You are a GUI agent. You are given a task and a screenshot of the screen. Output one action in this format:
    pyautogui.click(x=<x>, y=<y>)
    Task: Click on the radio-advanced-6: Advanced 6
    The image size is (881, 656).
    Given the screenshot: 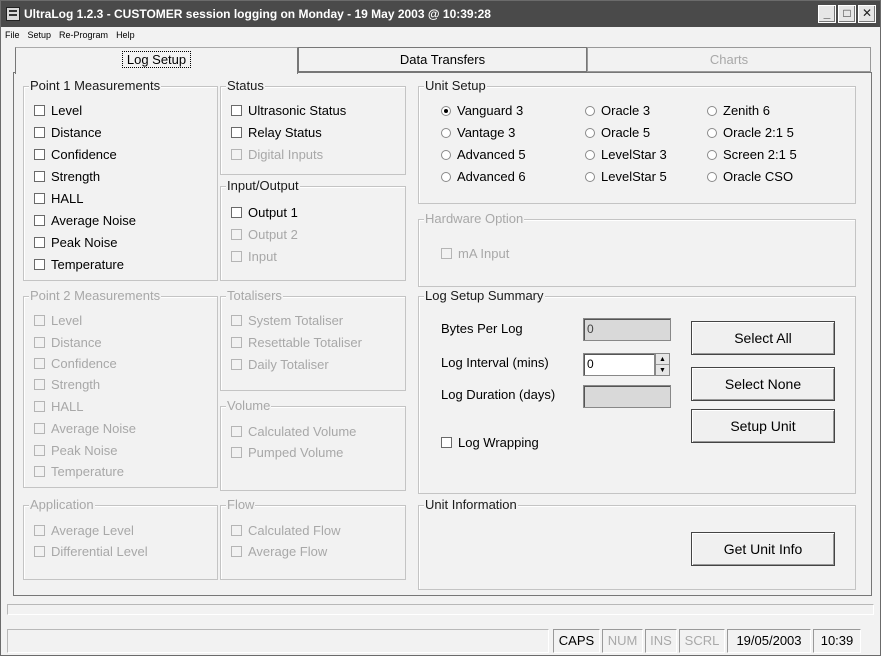 What is the action you would take?
    pyautogui.click(x=483, y=176)
    